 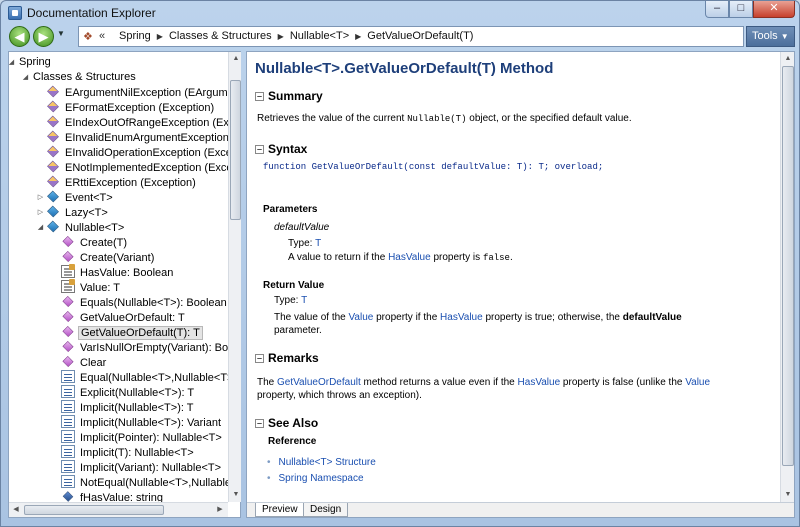 I want to click on breadcrumb-item: Nullable<T>, so click(x=319, y=36).